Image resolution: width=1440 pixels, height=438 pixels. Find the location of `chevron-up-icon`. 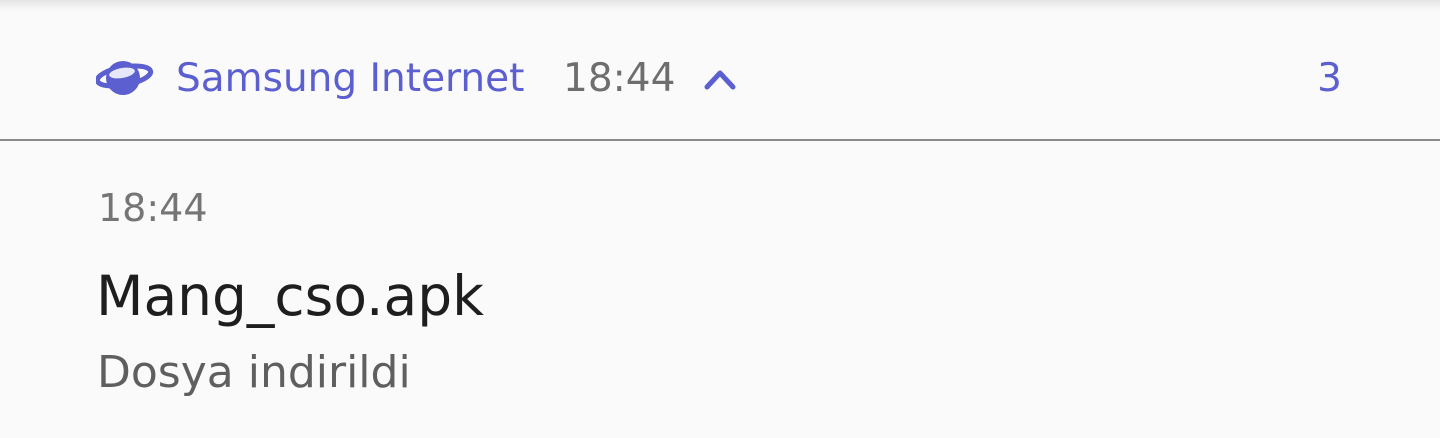

chevron-up-icon is located at coordinates (720, 79).